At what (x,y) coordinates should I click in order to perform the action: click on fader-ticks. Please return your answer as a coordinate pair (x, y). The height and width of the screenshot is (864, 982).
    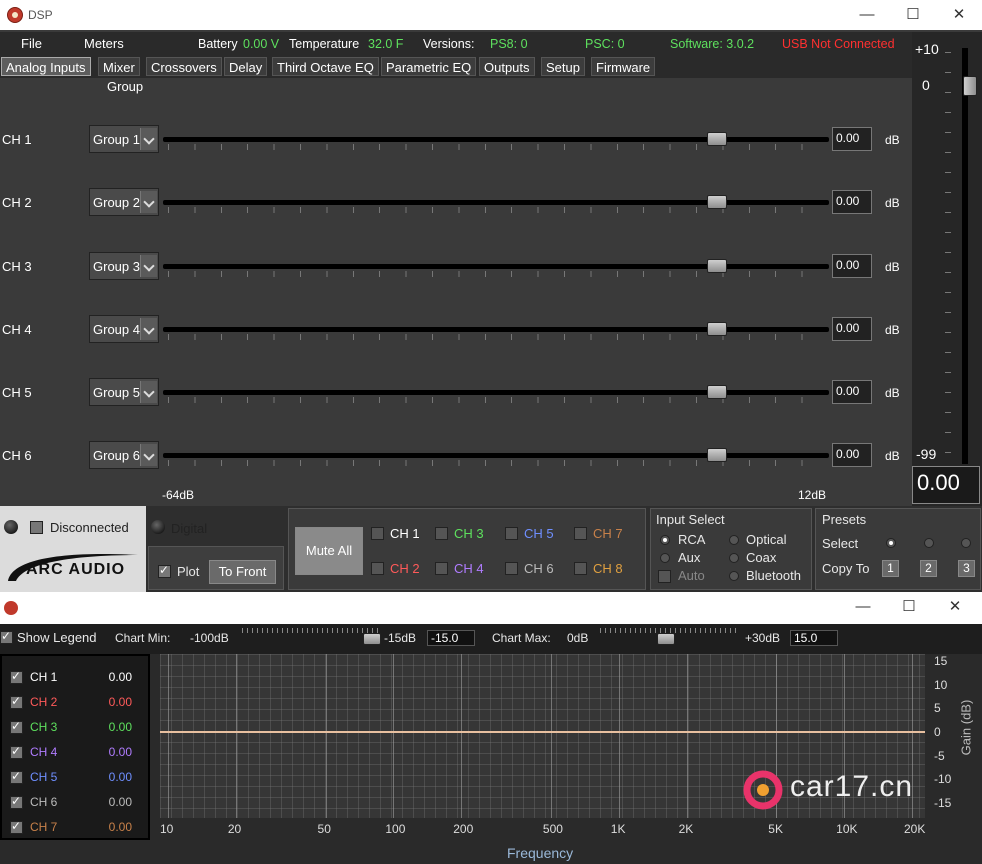
    Looking at the image, I should click on (498, 337).